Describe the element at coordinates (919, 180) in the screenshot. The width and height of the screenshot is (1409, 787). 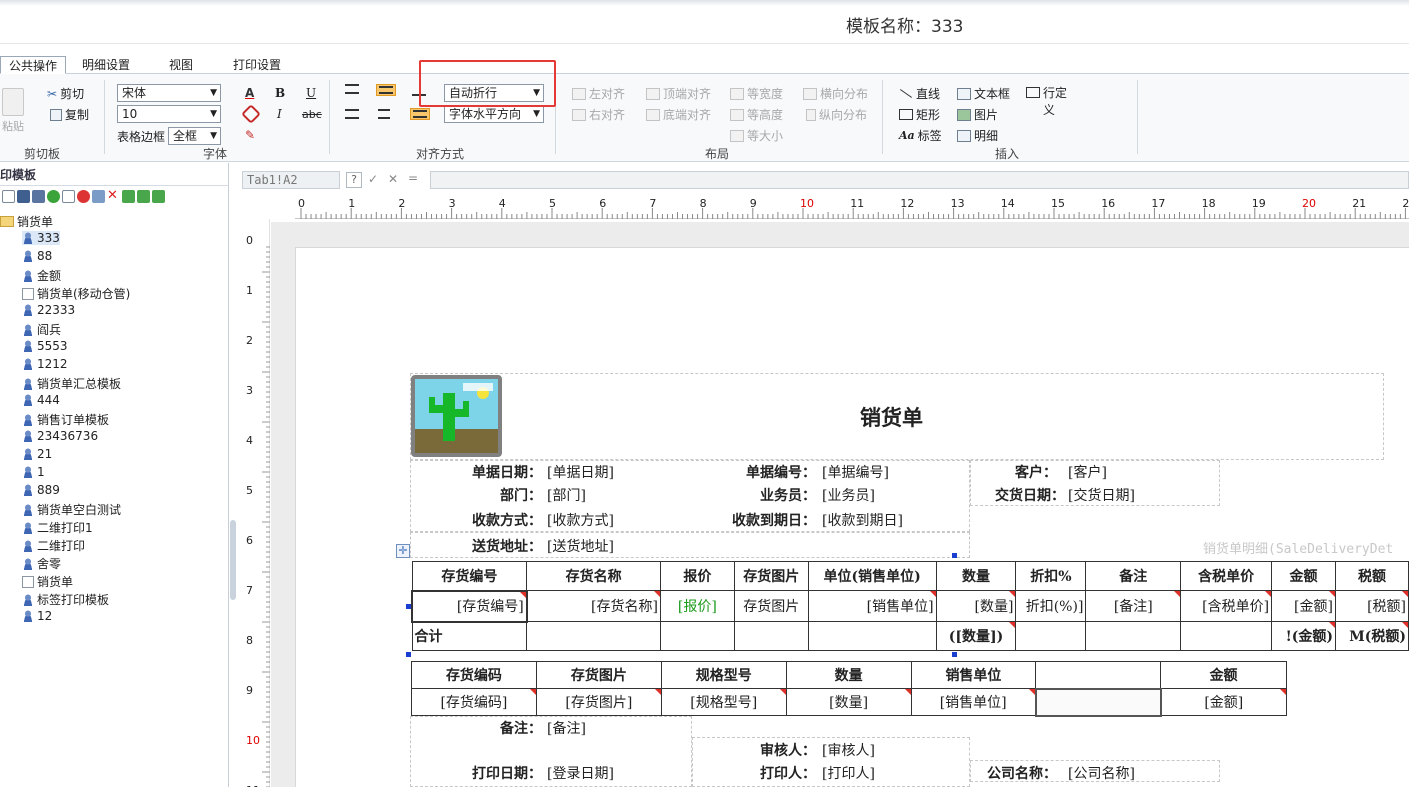
I see `formula-input` at that location.